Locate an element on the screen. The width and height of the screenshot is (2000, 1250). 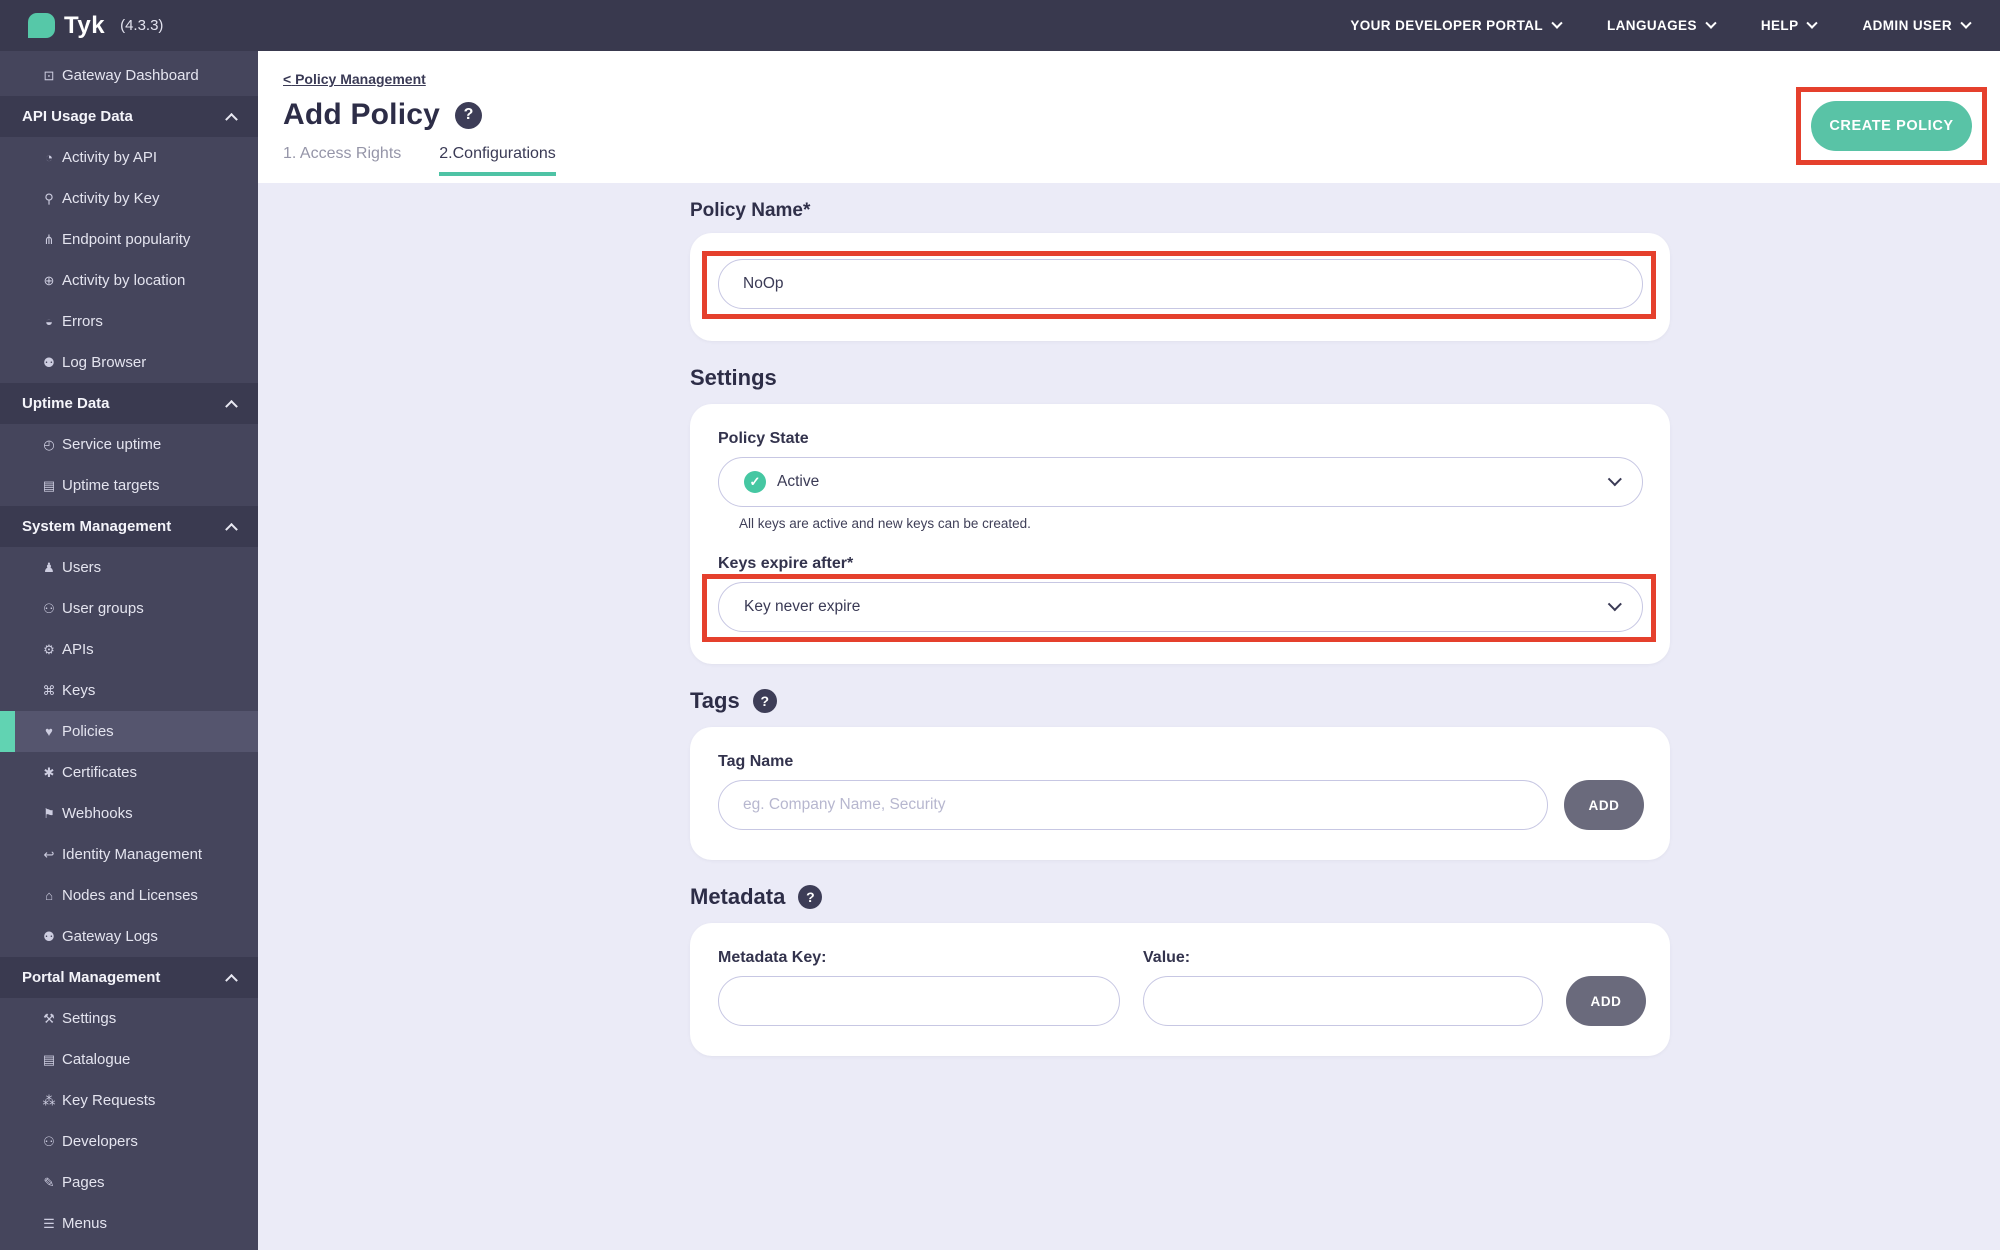
sidebar-item-label: Activity by location is located at coordinates (124, 280).